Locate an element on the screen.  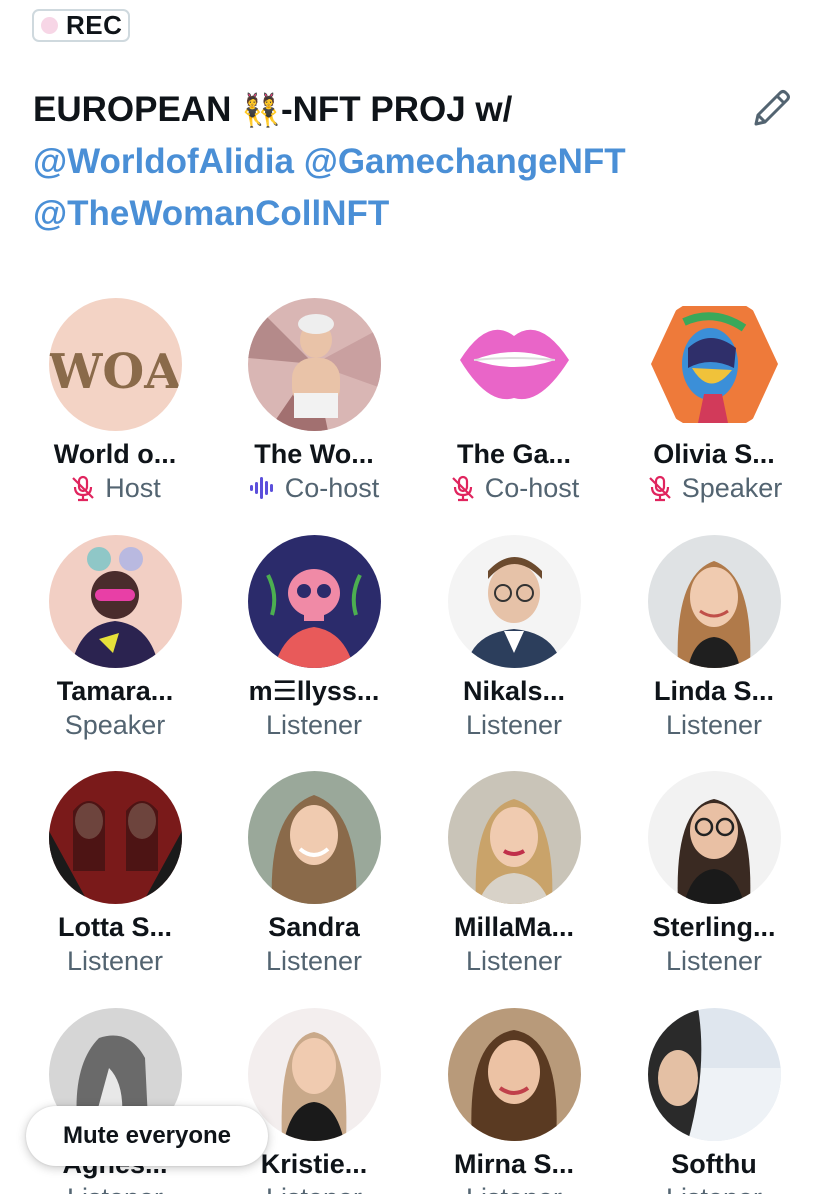
participant-card: The Ga... Co-host is located at coordinates (514, 416).